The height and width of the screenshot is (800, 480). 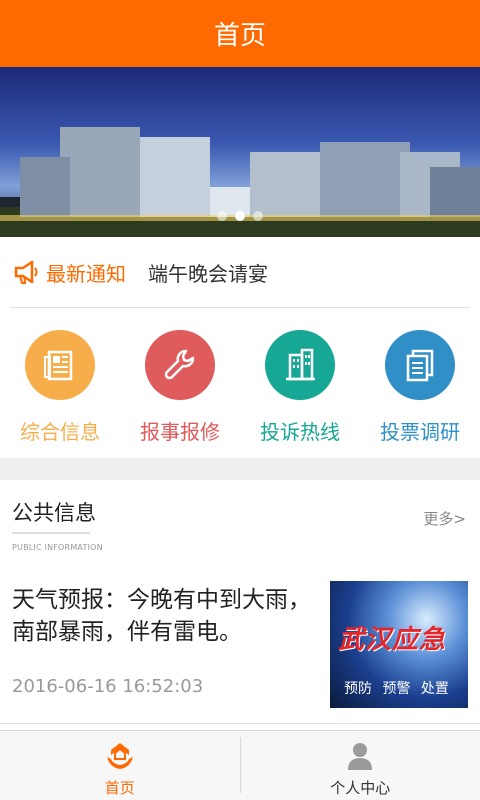 What do you see at coordinates (108, 686) in the screenshot?
I see `news-date: 2016-06-16 16:52:03` at bounding box center [108, 686].